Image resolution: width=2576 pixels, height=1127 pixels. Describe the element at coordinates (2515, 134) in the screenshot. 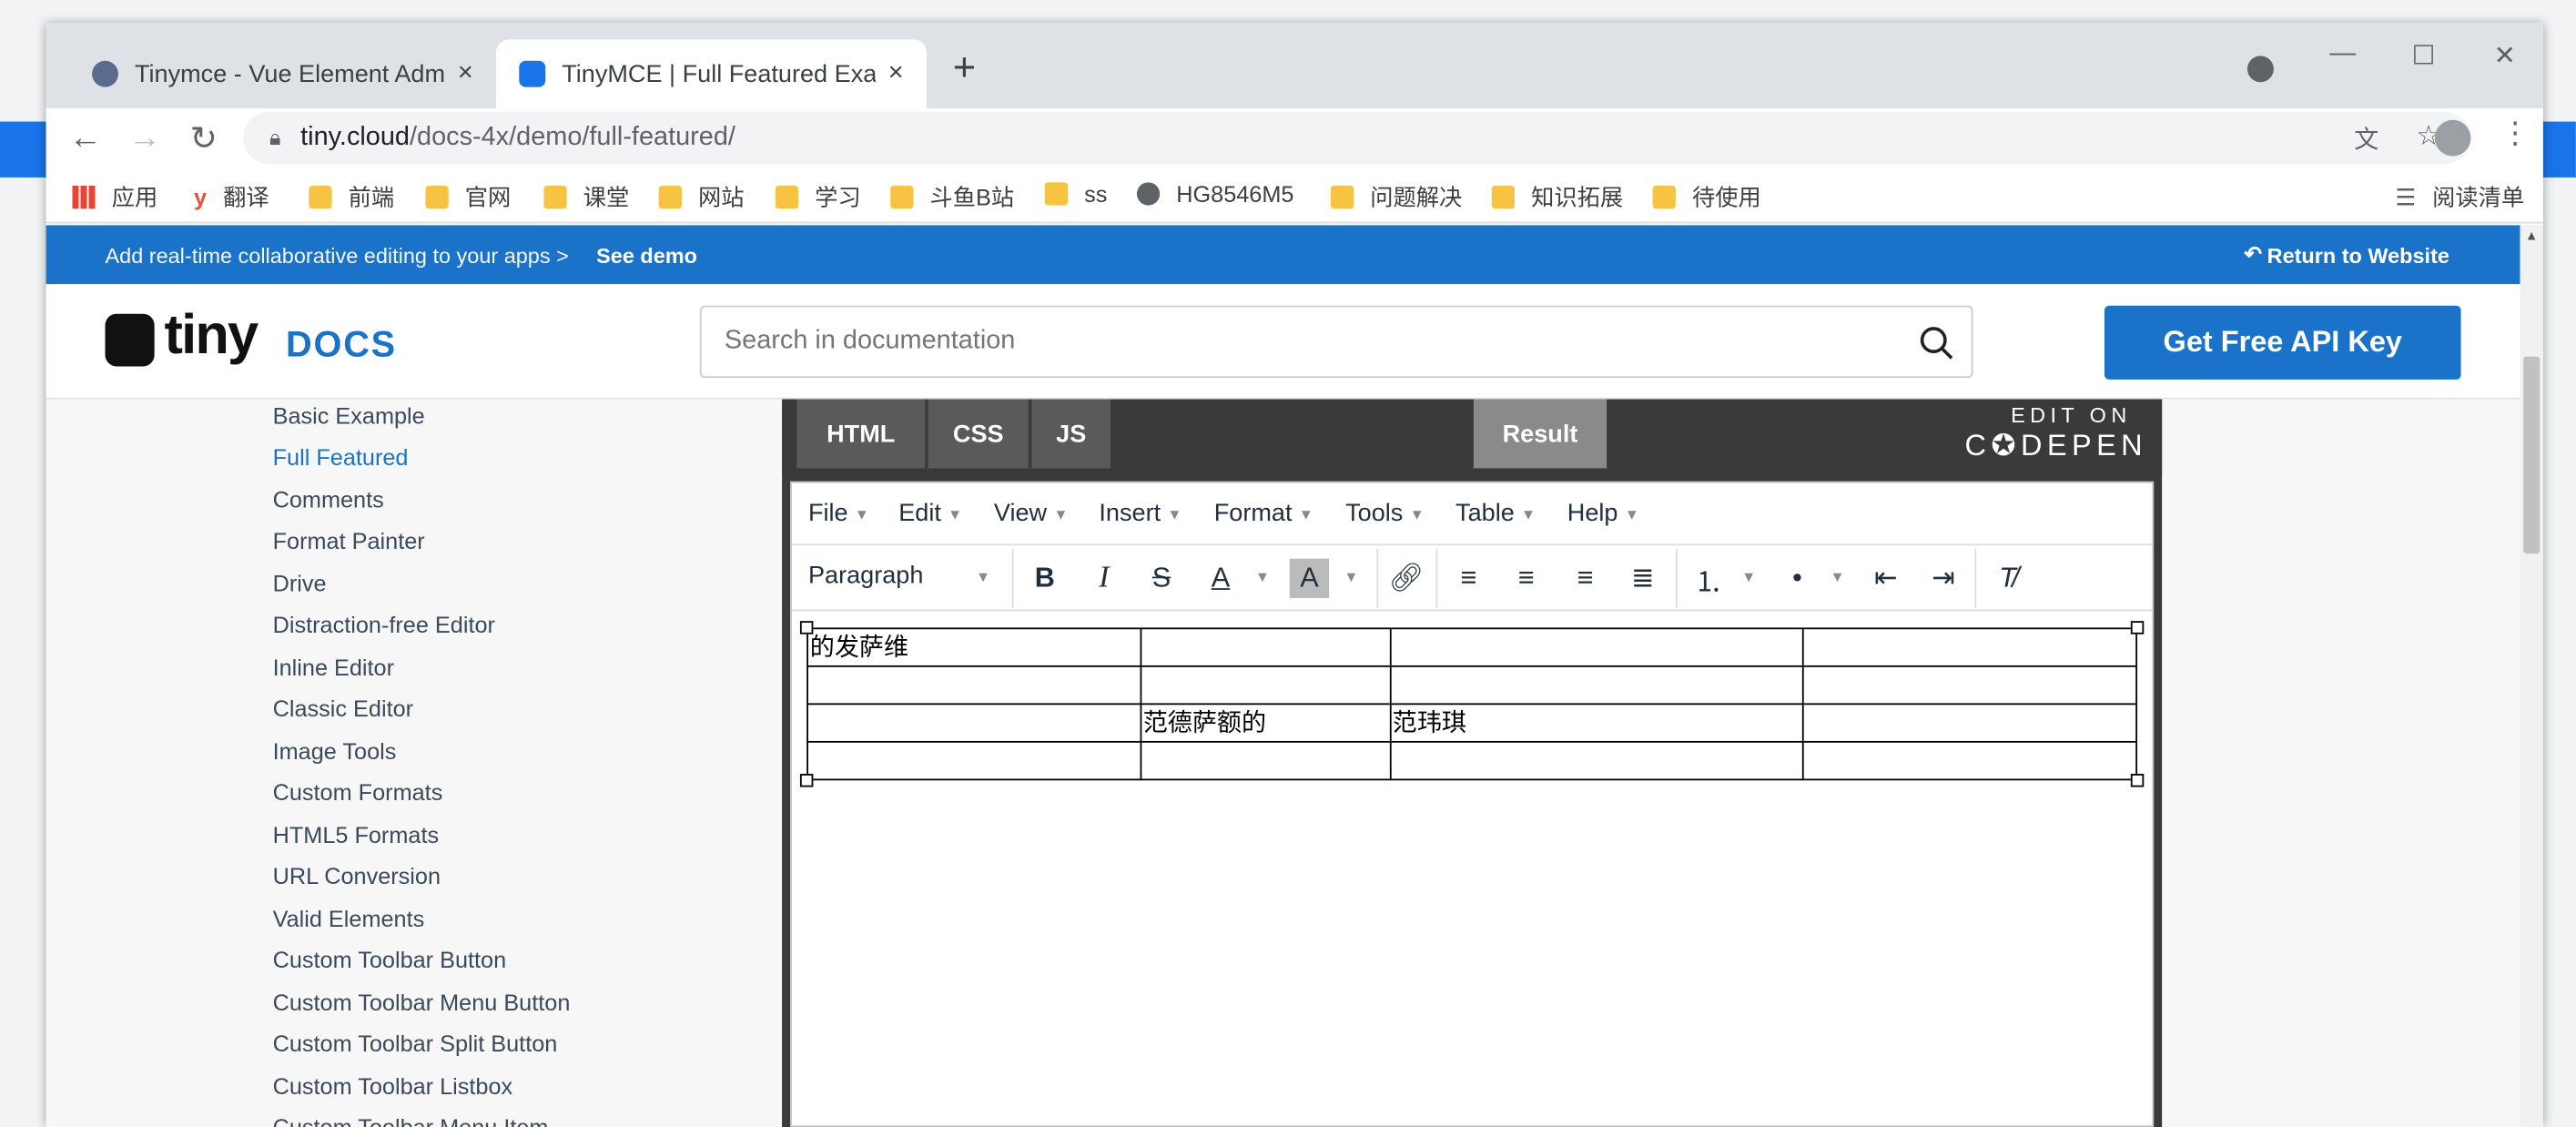

I see `more-menu-icon: ⋮` at that location.